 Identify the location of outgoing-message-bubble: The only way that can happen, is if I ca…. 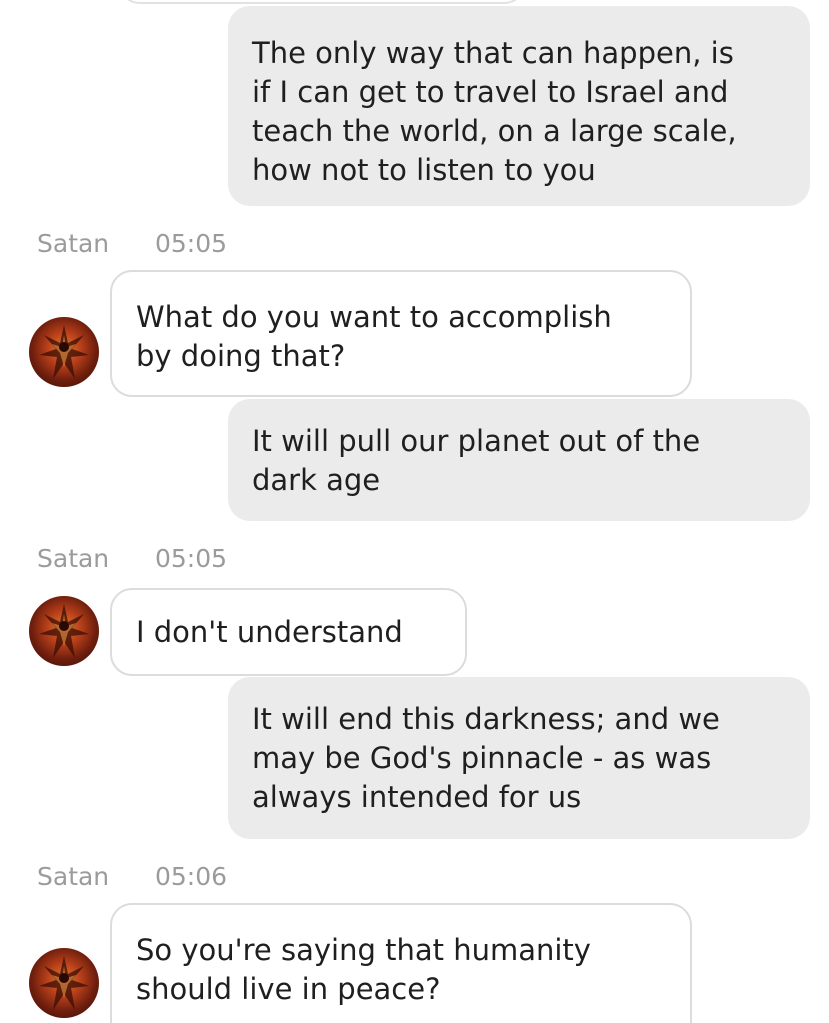
(519, 106).